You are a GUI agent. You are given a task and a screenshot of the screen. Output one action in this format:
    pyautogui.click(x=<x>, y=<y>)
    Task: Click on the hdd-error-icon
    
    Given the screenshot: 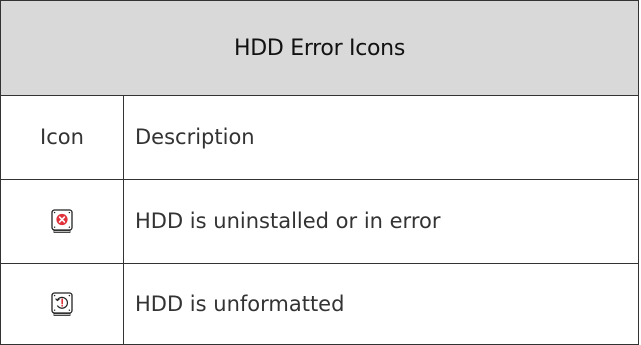 What is the action you would take?
    pyautogui.click(x=62, y=221)
    